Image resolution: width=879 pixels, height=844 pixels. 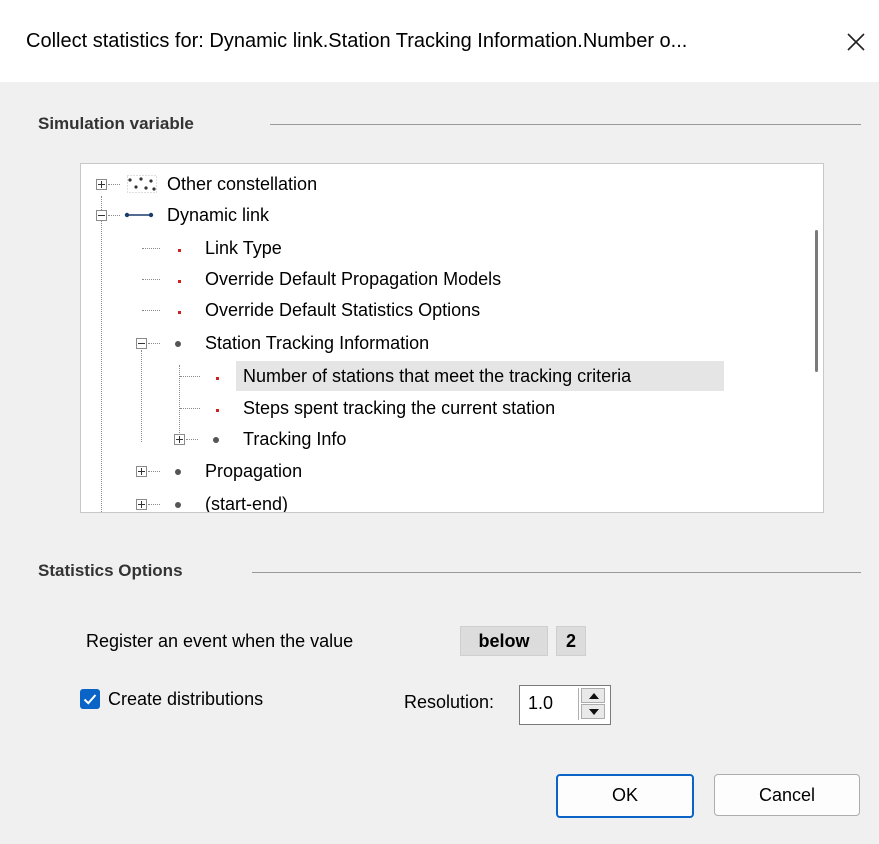 I want to click on create-distributions-label: Create distributions, so click(x=185, y=699).